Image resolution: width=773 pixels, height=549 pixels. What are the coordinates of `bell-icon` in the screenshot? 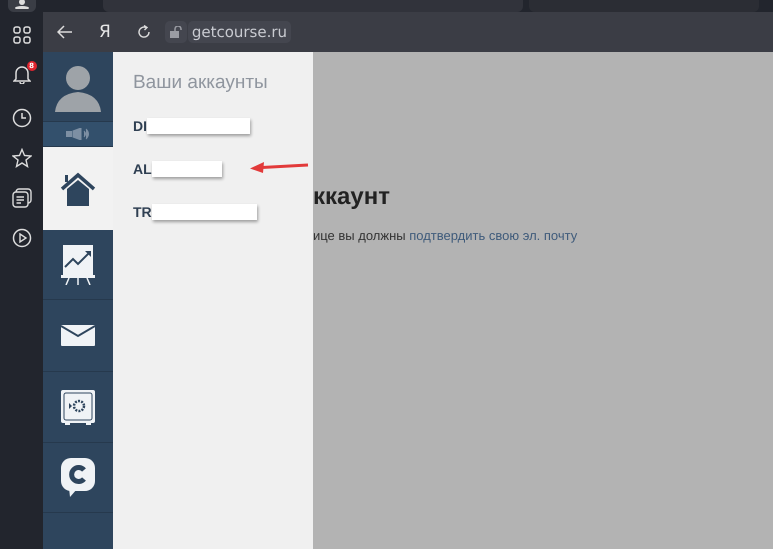 It's located at (21, 74).